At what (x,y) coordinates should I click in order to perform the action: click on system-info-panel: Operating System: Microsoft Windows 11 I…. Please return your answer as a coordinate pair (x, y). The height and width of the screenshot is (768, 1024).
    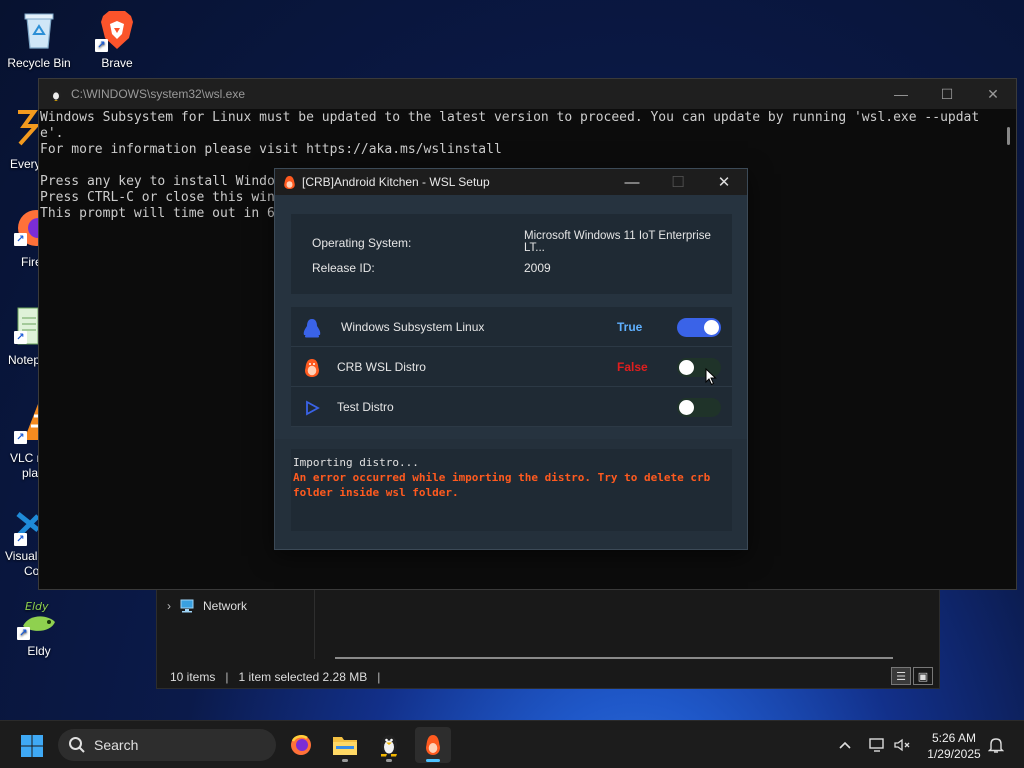
    Looking at the image, I should click on (511, 254).